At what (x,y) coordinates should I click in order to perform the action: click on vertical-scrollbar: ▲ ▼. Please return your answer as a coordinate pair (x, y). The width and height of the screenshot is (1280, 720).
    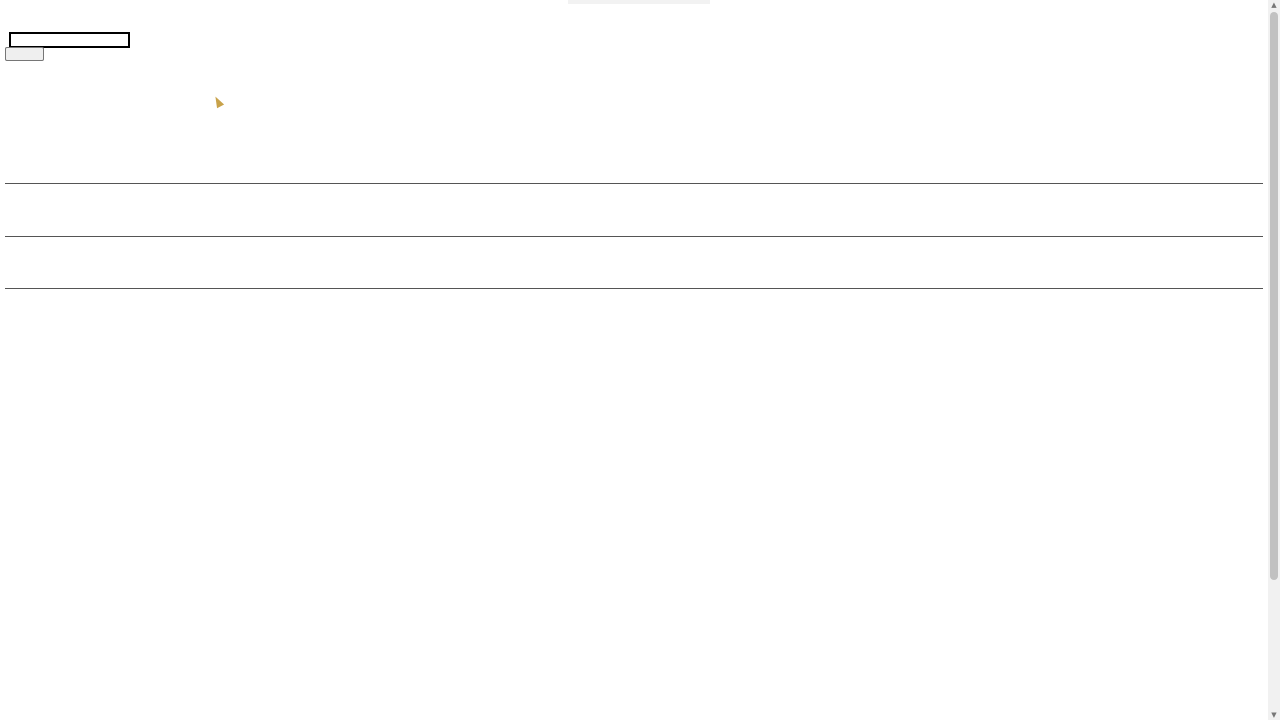
    Looking at the image, I should click on (1274, 360).